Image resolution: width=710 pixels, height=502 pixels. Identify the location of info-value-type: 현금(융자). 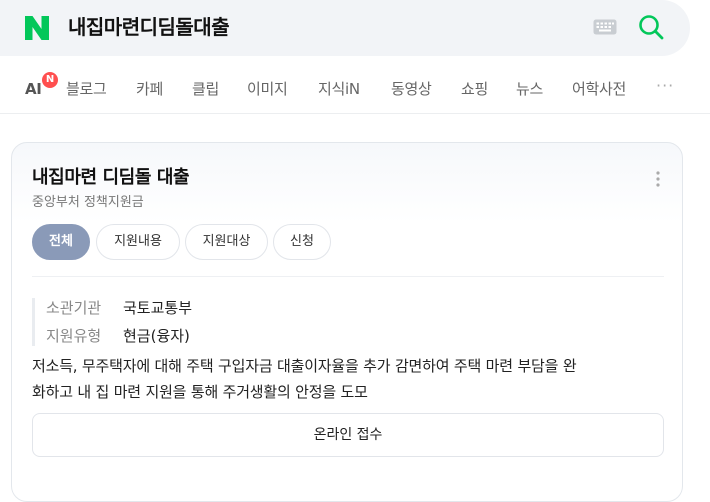
(156, 336).